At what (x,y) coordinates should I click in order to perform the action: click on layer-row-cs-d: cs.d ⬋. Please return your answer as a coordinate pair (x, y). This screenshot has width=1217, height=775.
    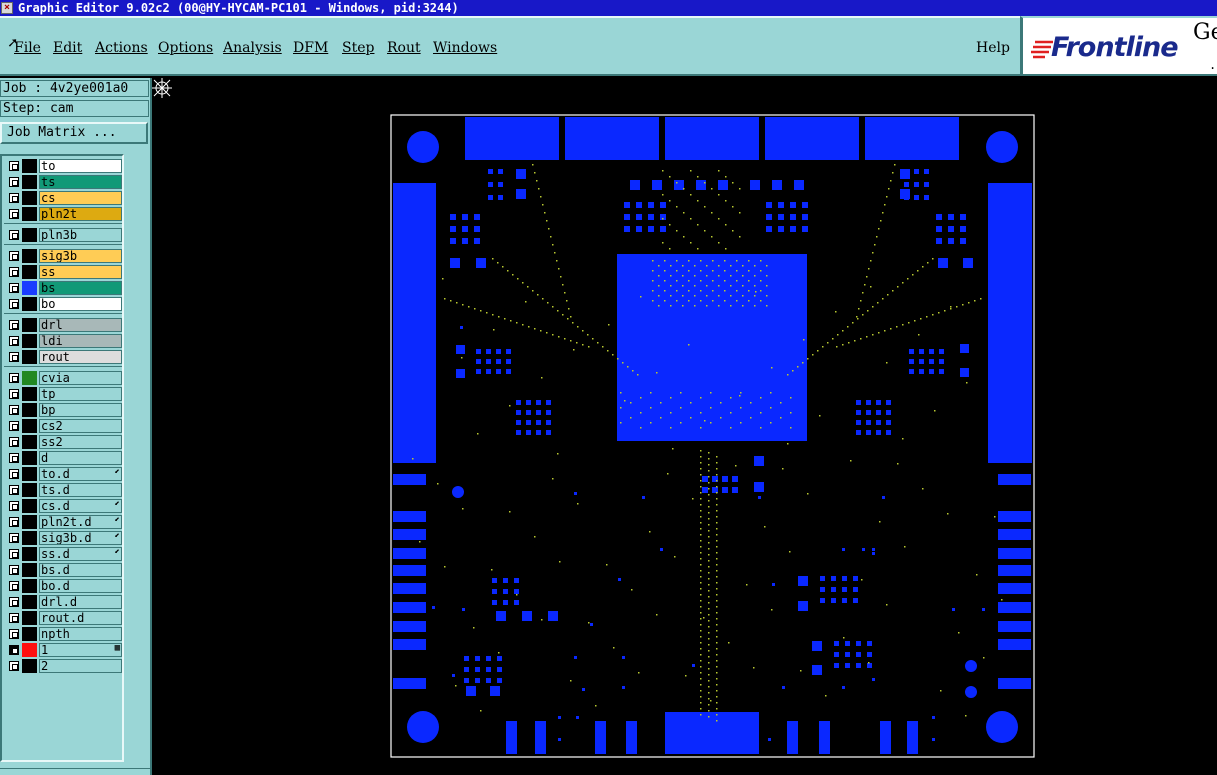
    Looking at the image, I should click on (63, 506).